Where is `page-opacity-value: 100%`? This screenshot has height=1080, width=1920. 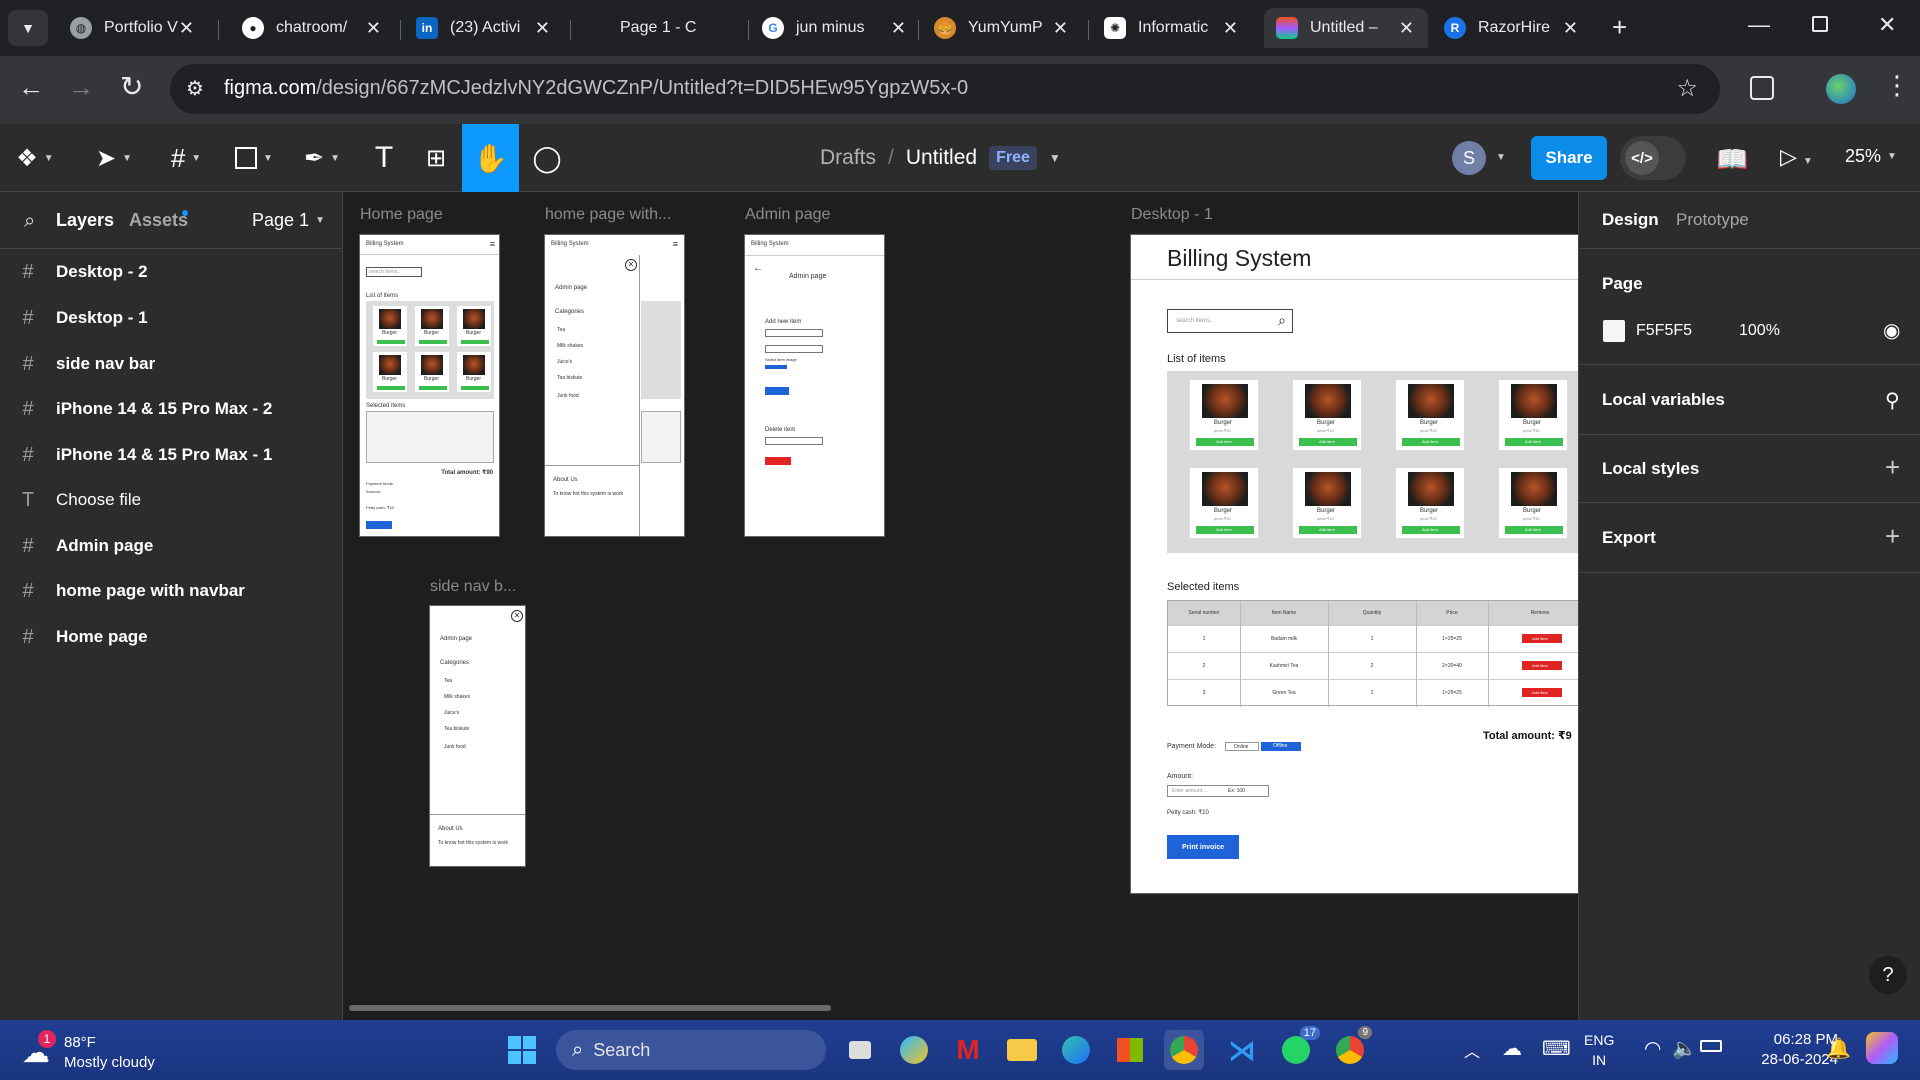 page-opacity-value: 100% is located at coordinates (1759, 331).